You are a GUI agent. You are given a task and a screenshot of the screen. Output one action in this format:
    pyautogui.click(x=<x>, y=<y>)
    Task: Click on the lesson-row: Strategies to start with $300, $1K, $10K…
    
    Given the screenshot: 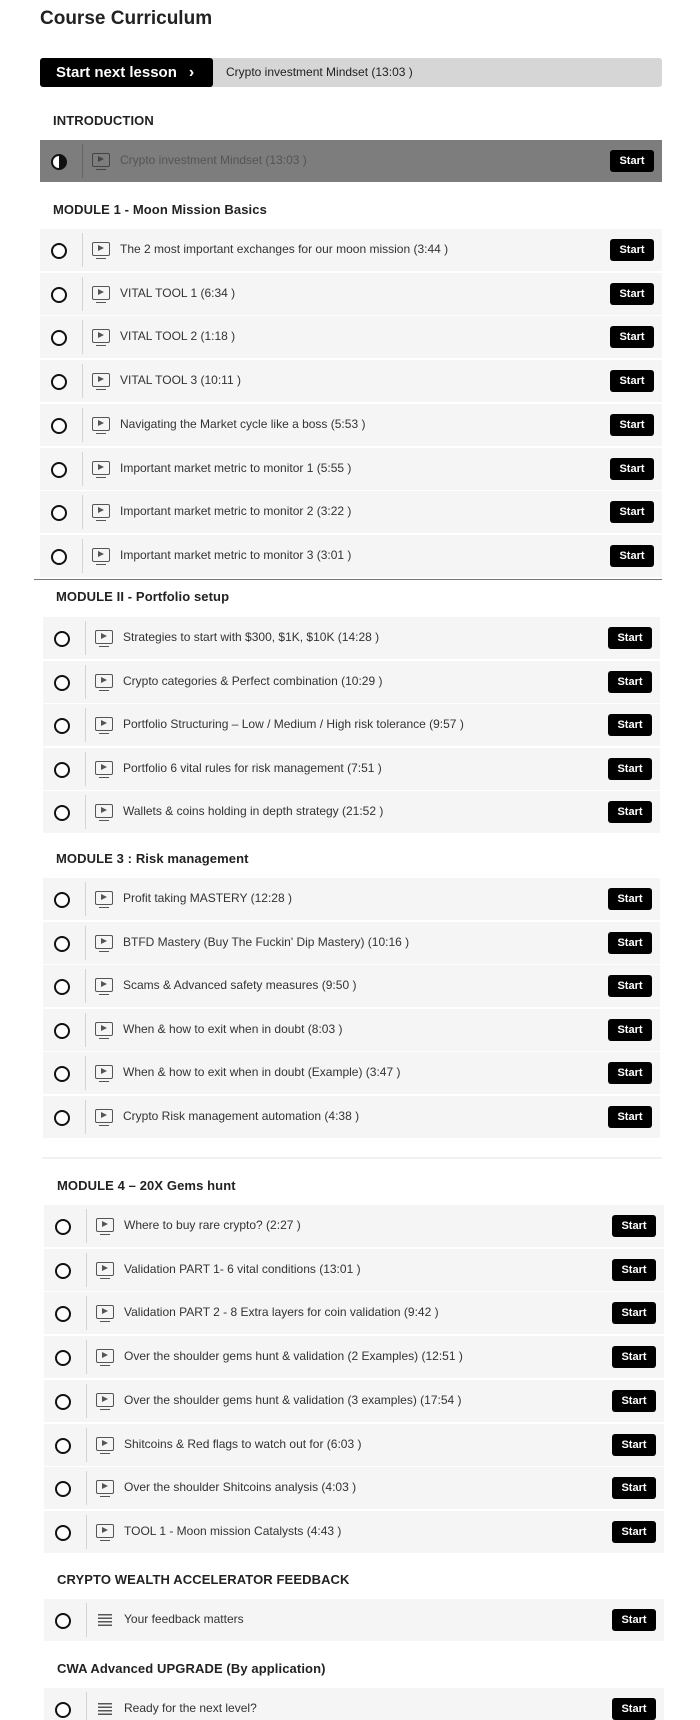 What is the action you would take?
    pyautogui.click(x=351, y=638)
    